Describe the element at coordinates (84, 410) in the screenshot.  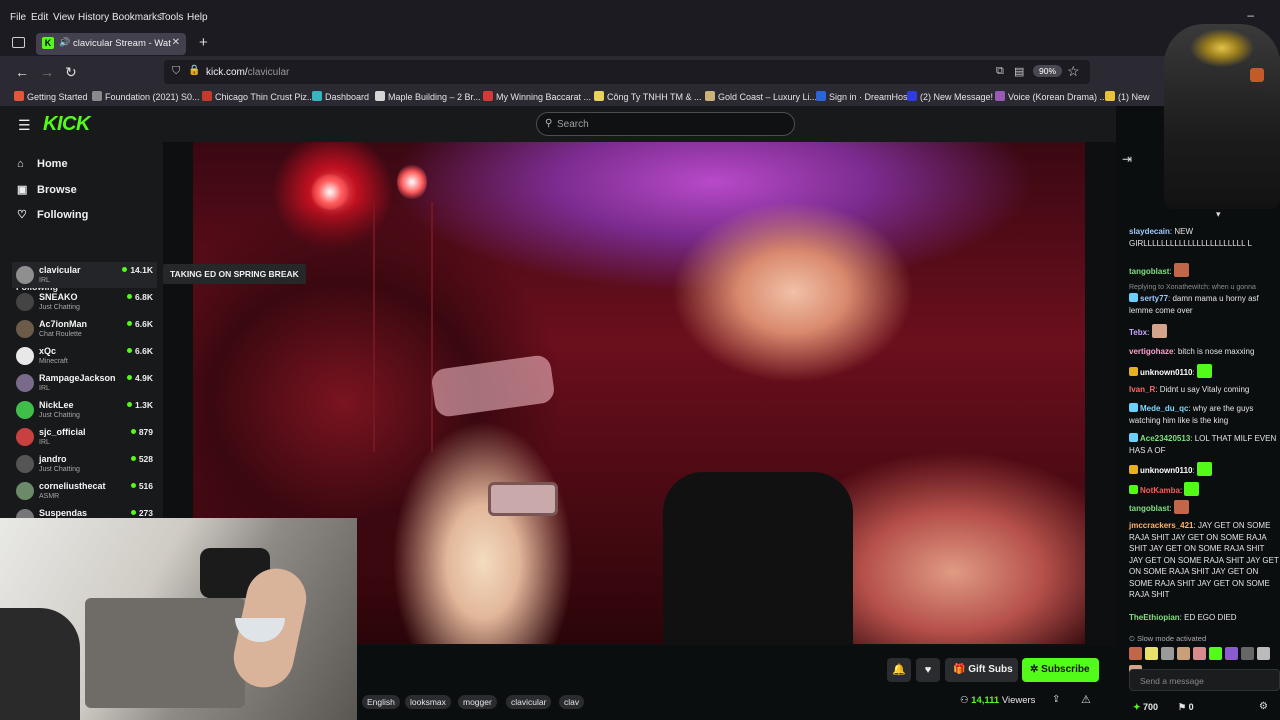
I see `followed-channel: NickLee Just Chatting 1.3K` at that location.